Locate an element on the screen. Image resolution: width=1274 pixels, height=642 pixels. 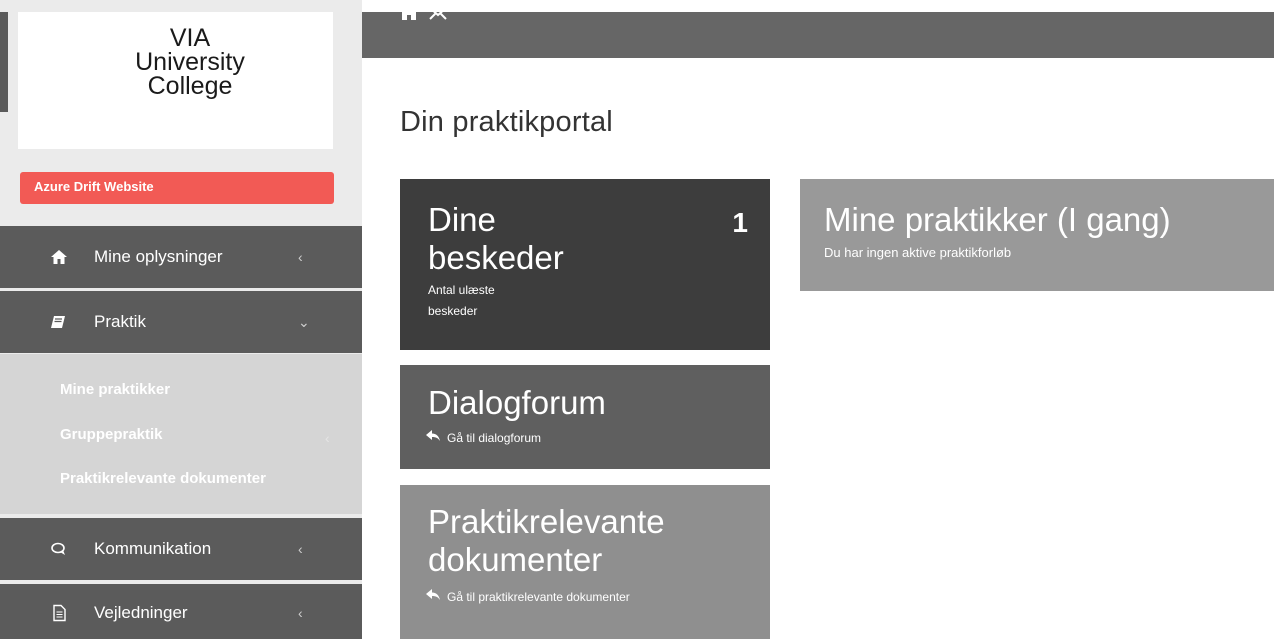
tile-title-line-1: Praktikrelevante is located at coordinates (546, 521).